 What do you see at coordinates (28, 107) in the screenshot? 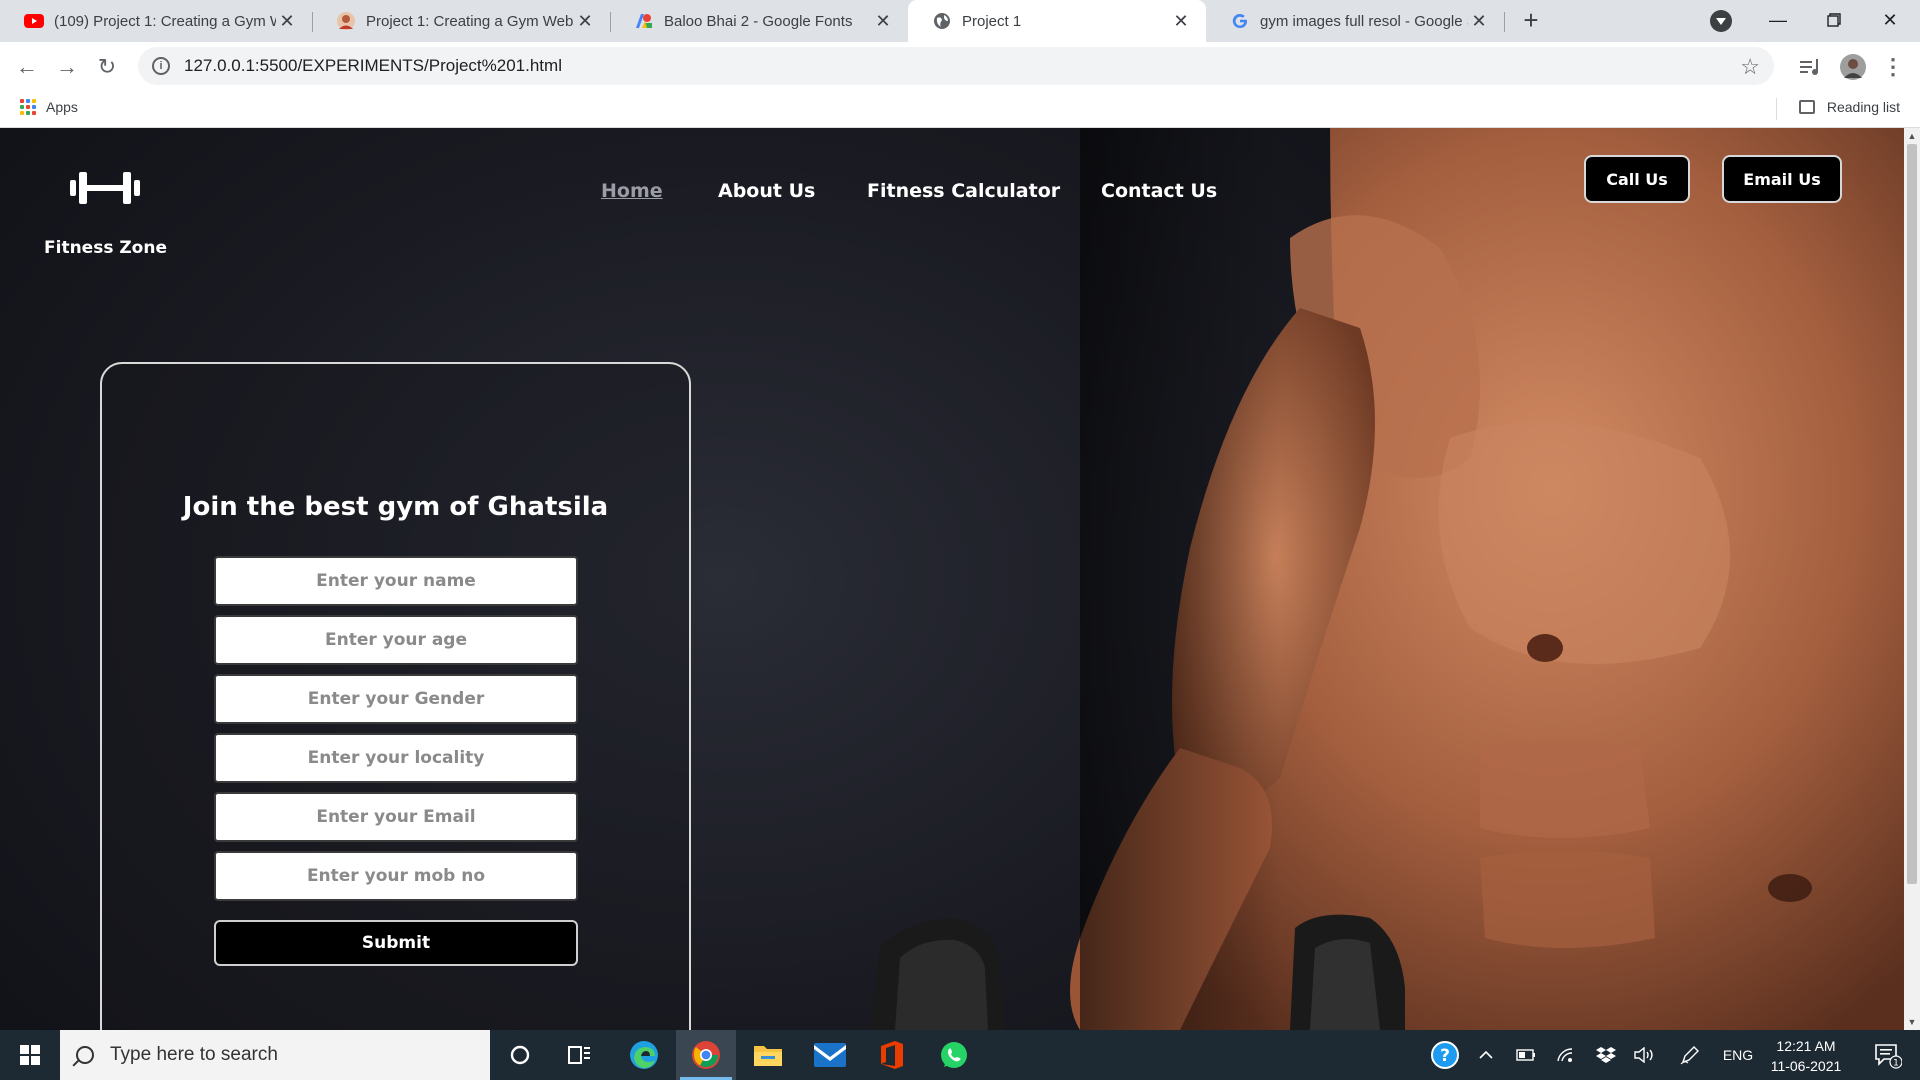
I see `apps-grid-icon` at bounding box center [28, 107].